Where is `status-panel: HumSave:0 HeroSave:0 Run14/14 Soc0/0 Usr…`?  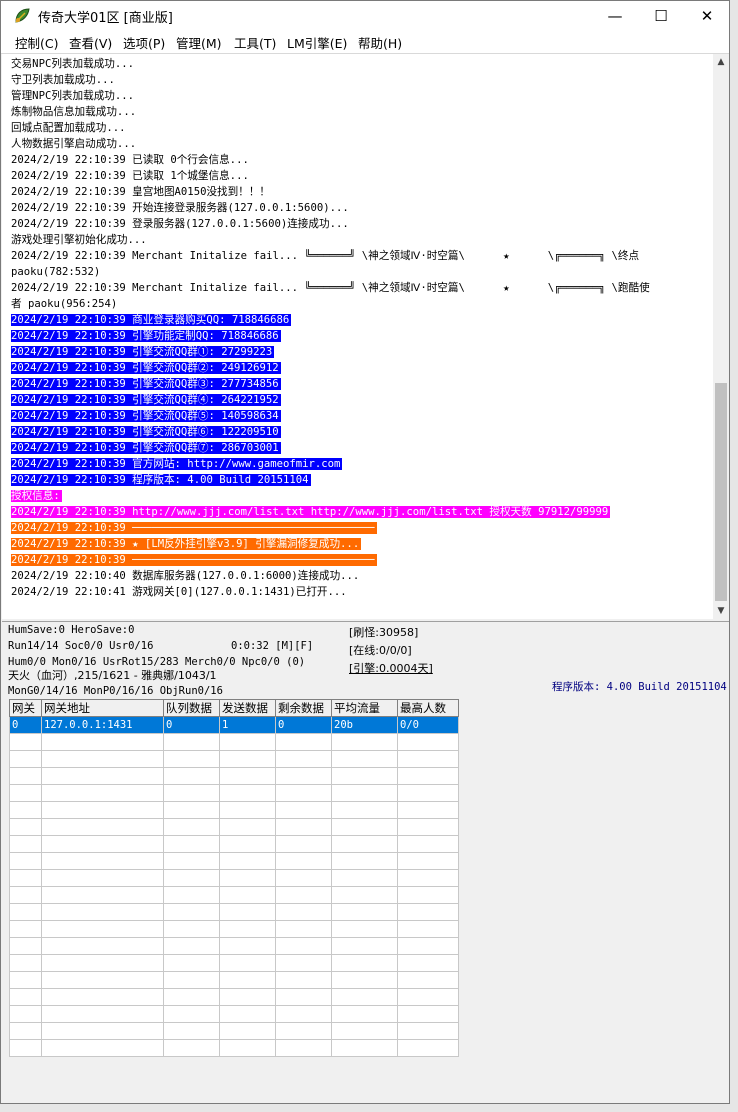
status-panel: HumSave:0 HeroSave:0 Run14/14 Soc0/0 Usr… is located at coordinates (365, 659).